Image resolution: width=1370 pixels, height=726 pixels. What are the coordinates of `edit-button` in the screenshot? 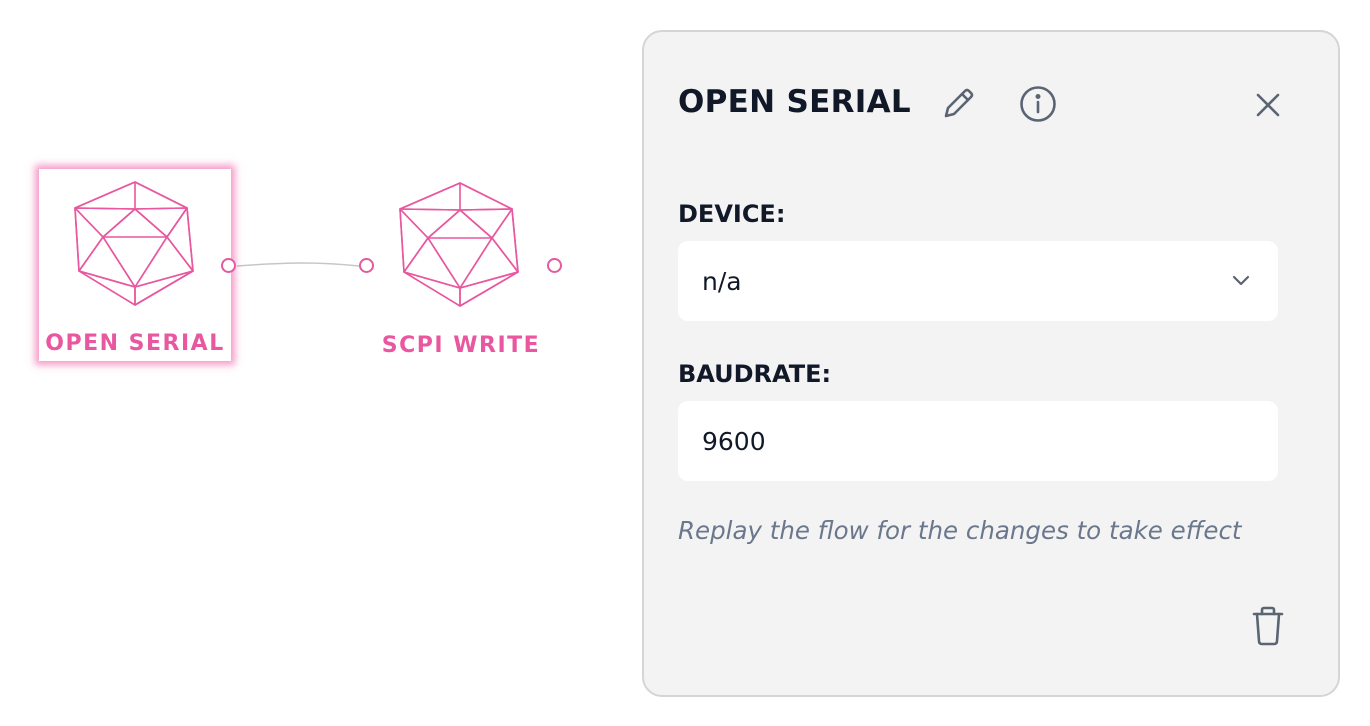 It's located at (958, 104).